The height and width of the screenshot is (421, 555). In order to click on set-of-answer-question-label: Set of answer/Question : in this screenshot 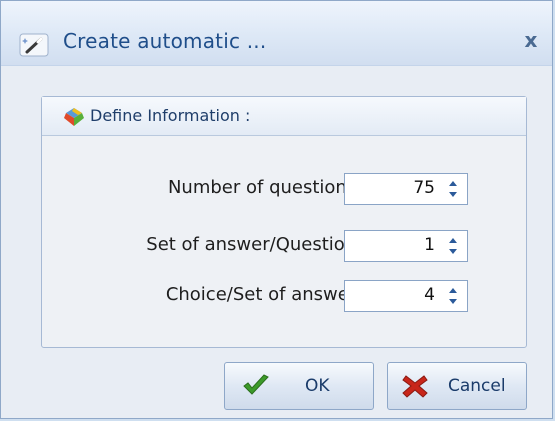, I will do `click(257, 244)`.